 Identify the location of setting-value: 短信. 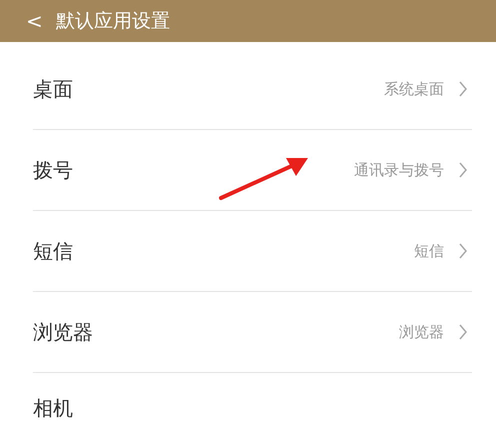
(429, 251).